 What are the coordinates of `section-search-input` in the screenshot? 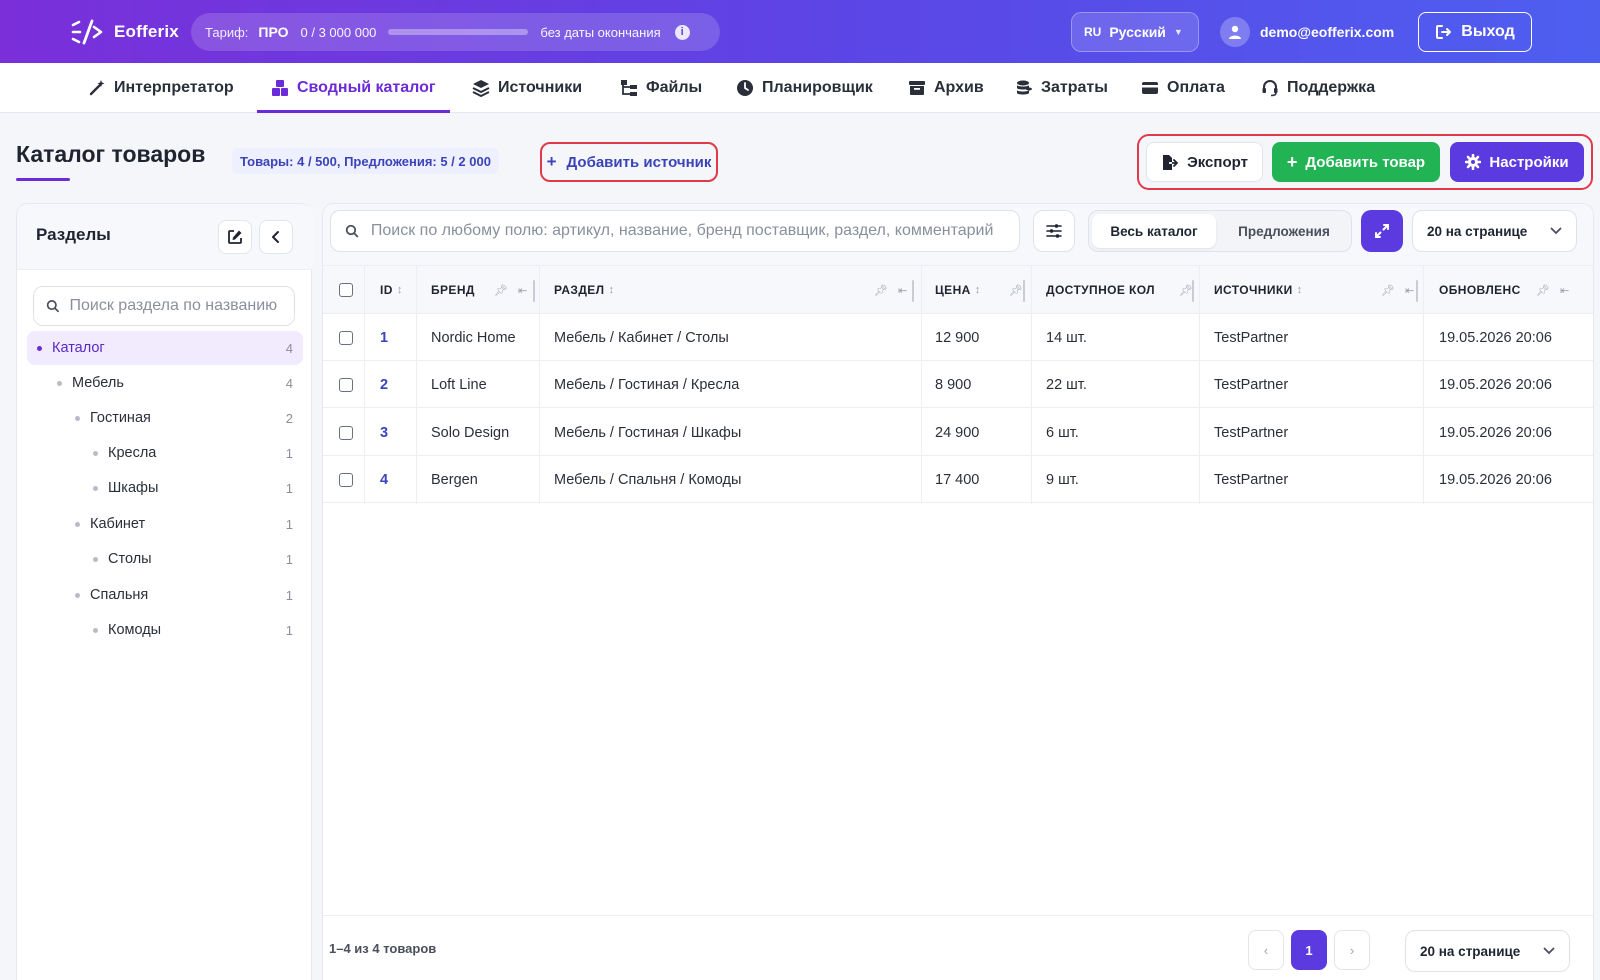 It's located at (175, 306).